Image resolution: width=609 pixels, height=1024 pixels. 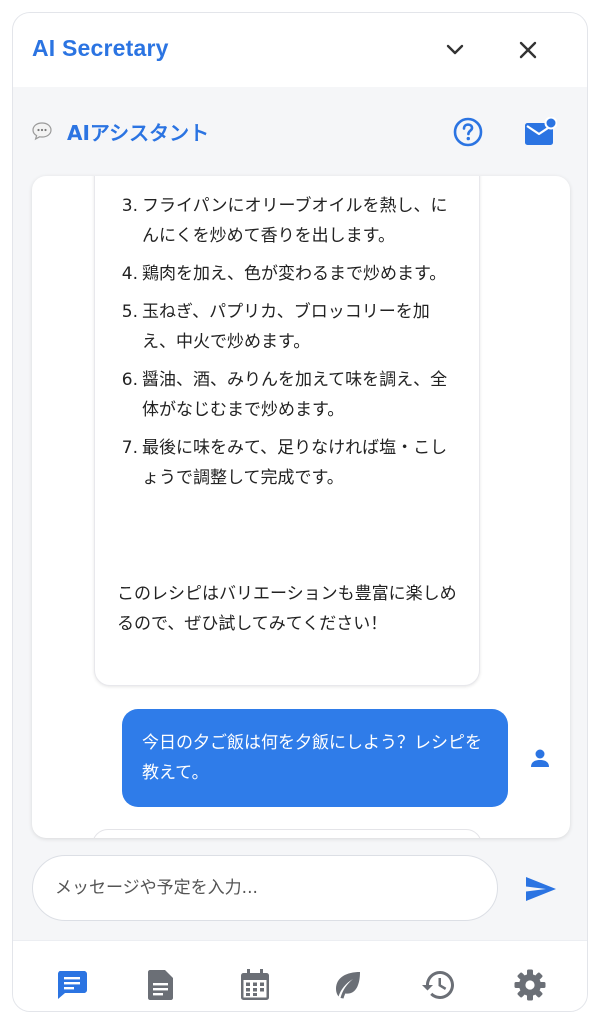 I want to click on step-text: 最後に味をみて、足りなければ塩・こしょうで調整して完成です。, so click(x=295, y=463).